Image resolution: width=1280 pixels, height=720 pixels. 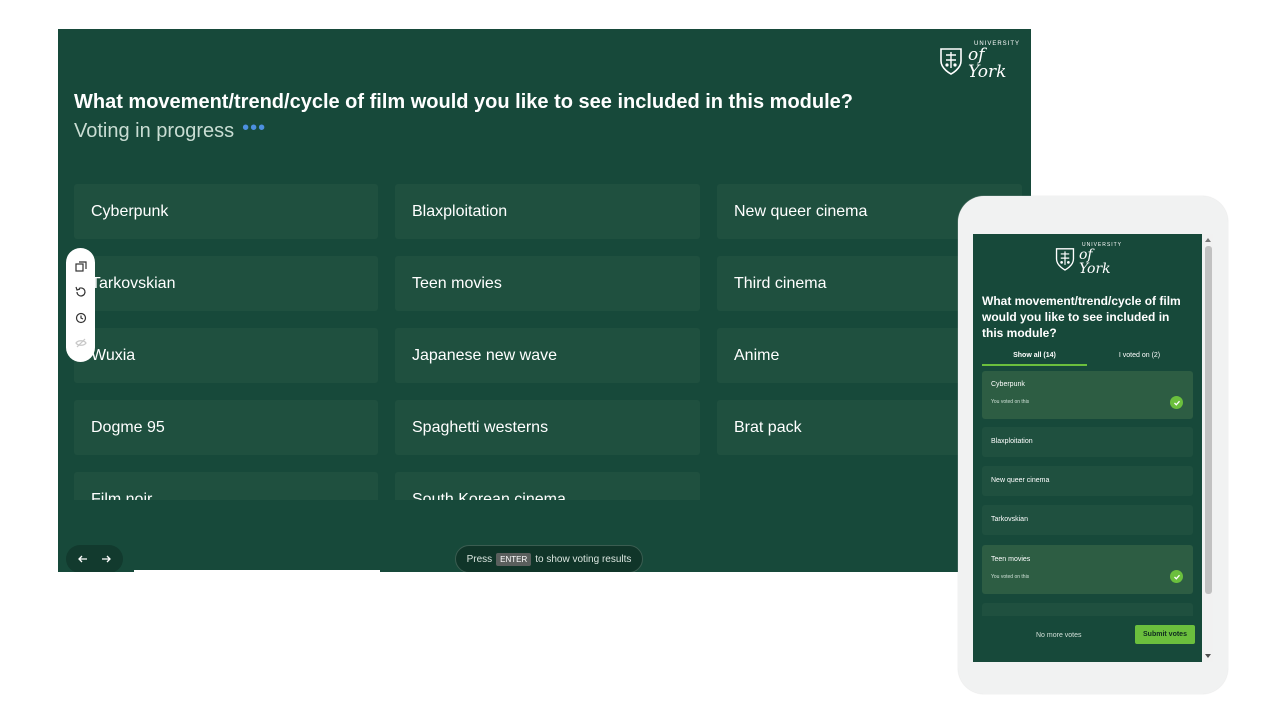 What do you see at coordinates (130, 211) in the screenshot?
I see `option-label: Cyberpunk` at bounding box center [130, 211].